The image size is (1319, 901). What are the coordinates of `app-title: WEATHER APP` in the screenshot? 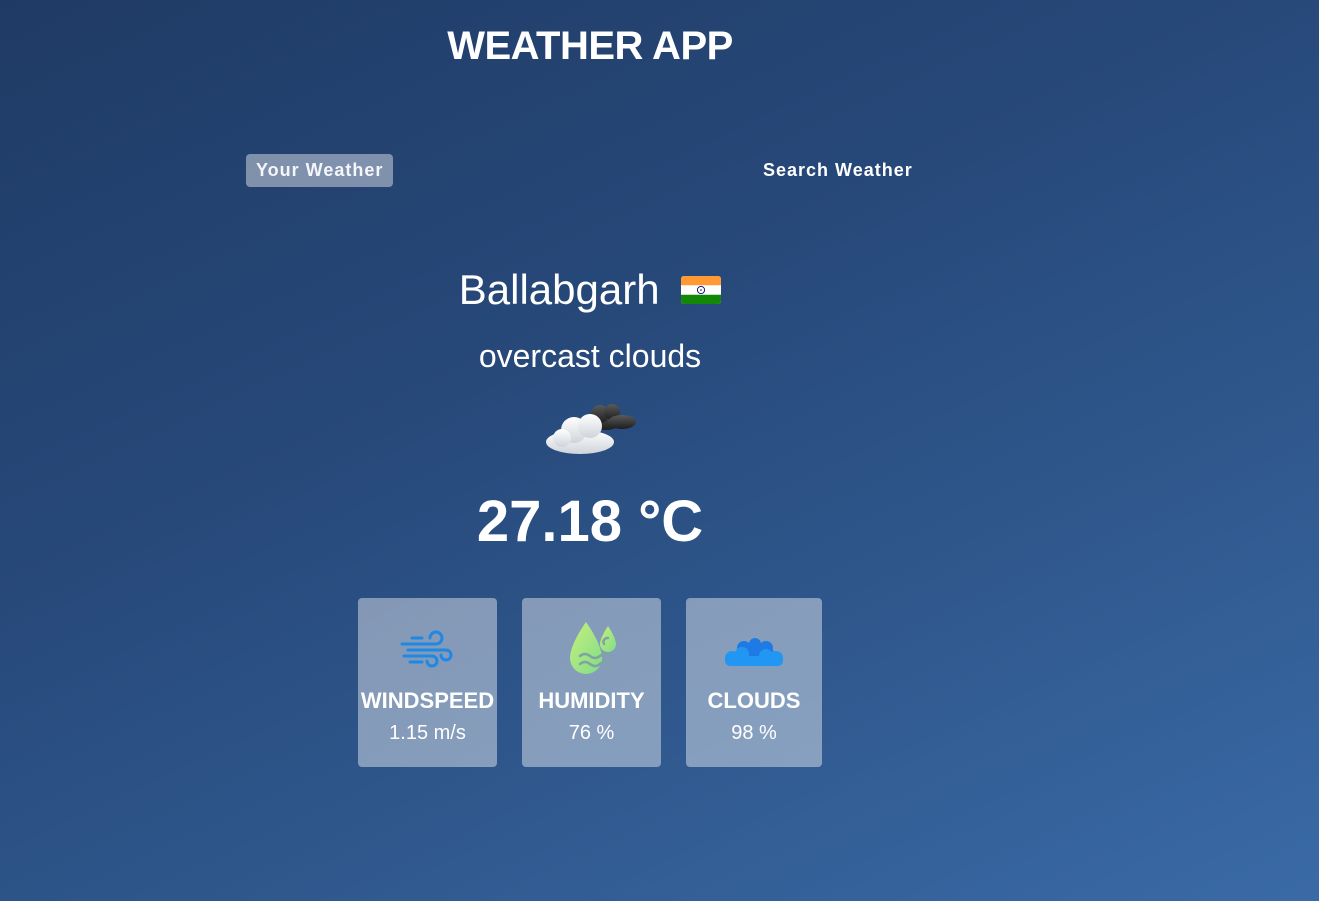 It's located at (590, 46).